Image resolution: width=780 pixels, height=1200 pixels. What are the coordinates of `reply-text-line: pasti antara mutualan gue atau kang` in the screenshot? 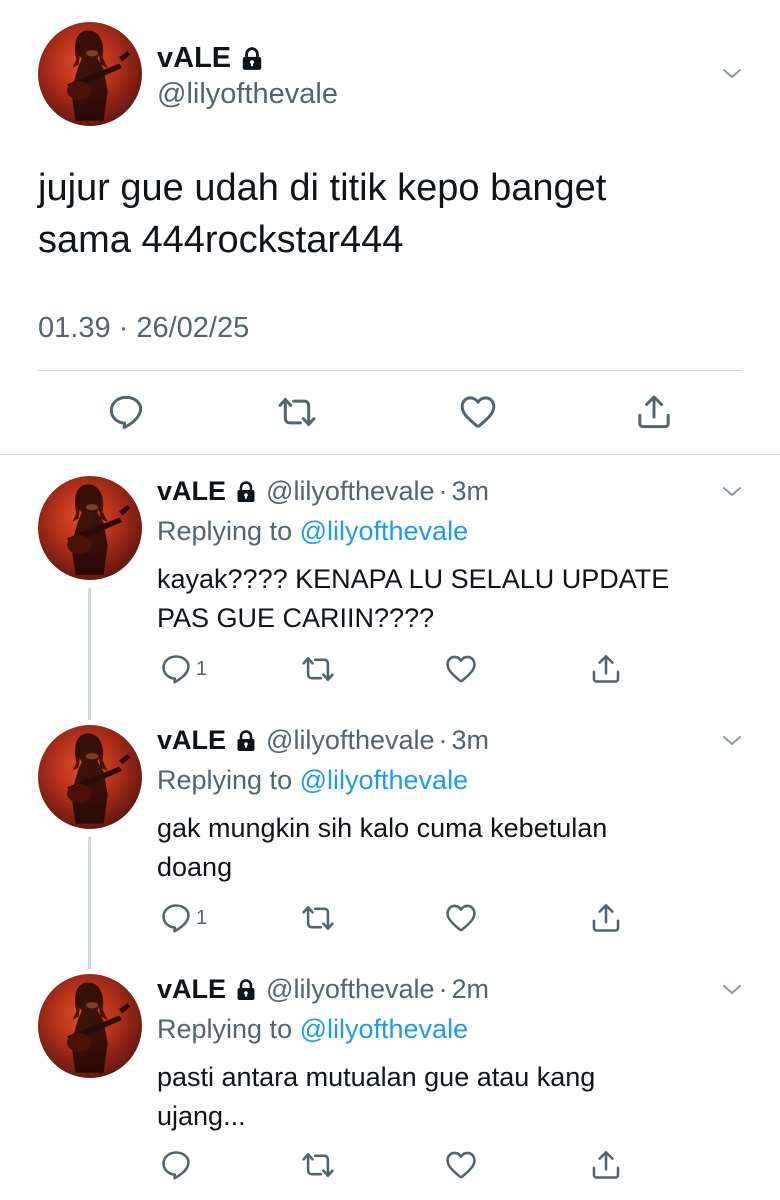 It's located at (376, 1077).